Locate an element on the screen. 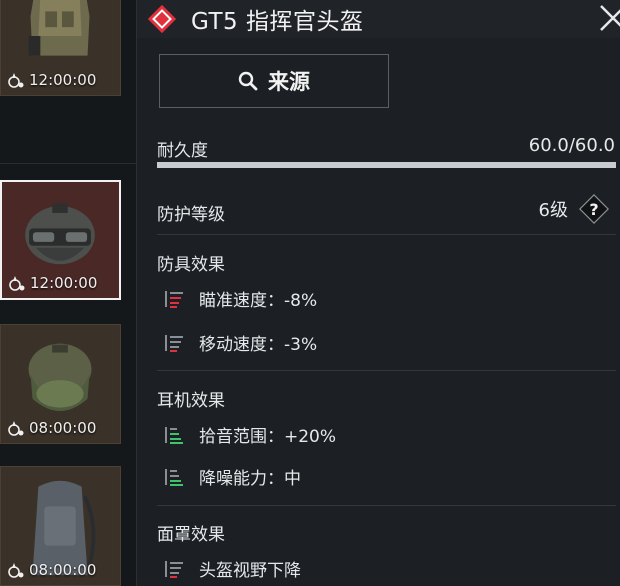  protection-value: 6级 is located at coordinates (553, 210).